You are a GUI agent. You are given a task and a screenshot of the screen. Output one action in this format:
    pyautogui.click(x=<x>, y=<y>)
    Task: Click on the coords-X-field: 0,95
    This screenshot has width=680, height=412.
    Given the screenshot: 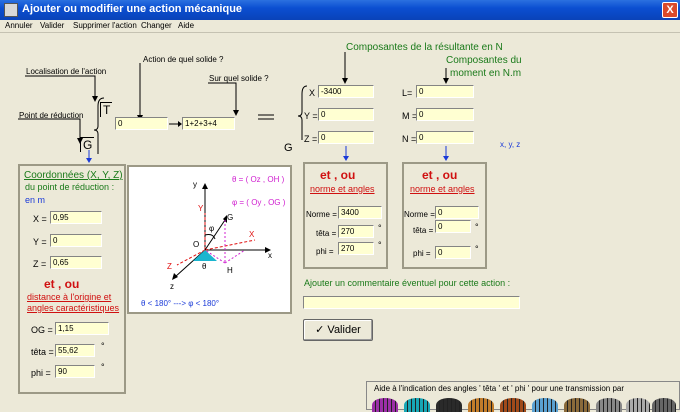 What is the action you would take?
    pyautogui.click(x=76, y=217)
    